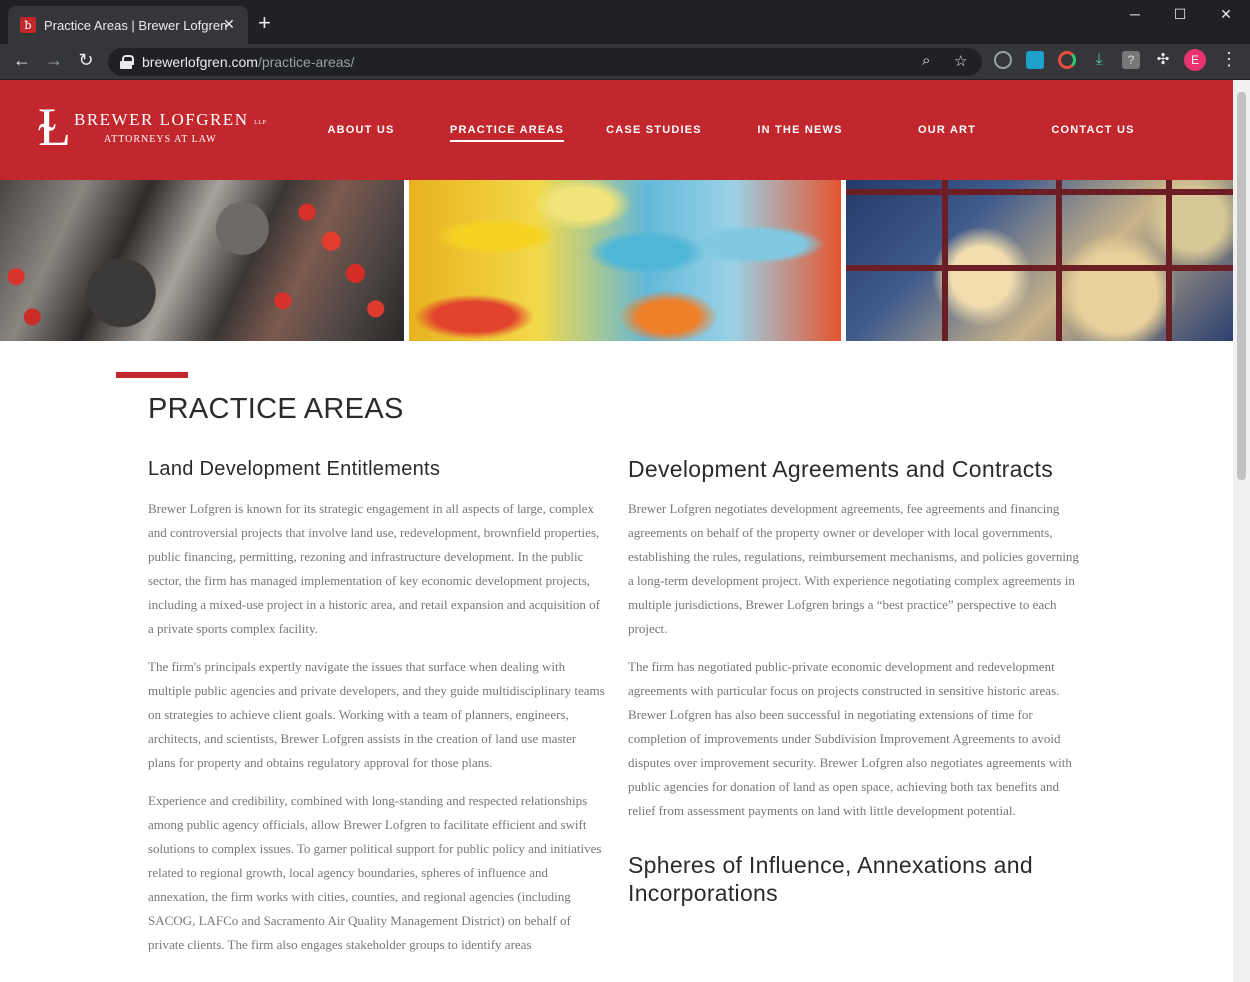  I want to click on browser-tab: ƀ Practice Areas | Brewer Lofgren ✕, so click(128, 25).